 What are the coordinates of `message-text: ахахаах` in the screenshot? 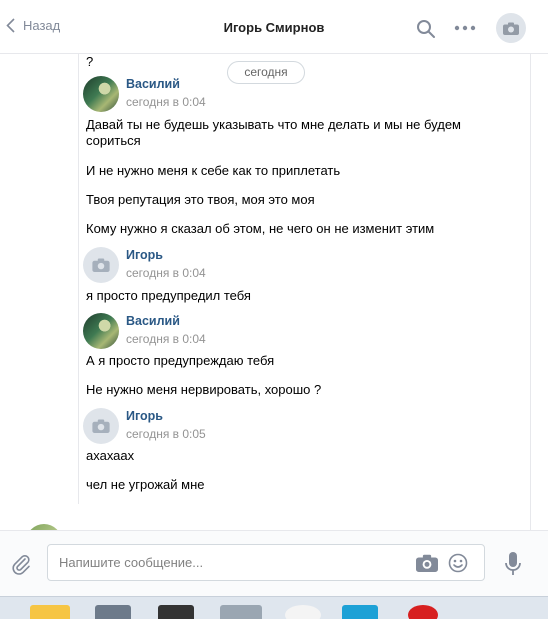 It's located at (110, 455).